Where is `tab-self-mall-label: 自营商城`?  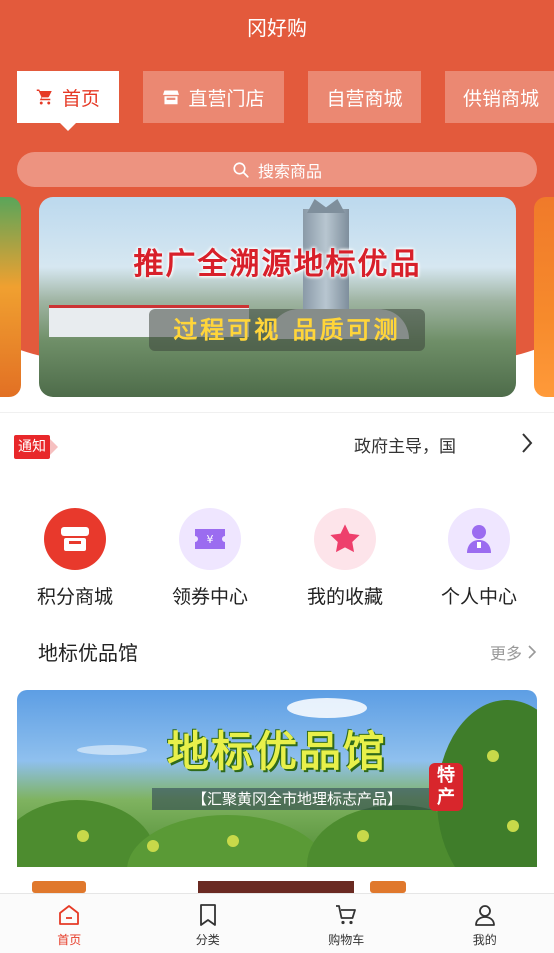 tab-self-mall-label: 自营商城 is located at coordinates (364, 98).